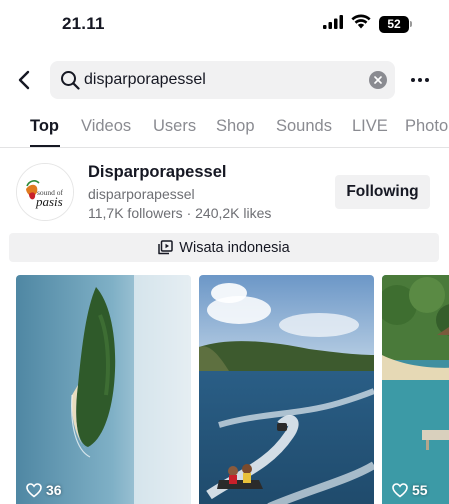 The height and width of the screenshot is (504, 449). I want to click on following-button: Following, so click(382, 192).